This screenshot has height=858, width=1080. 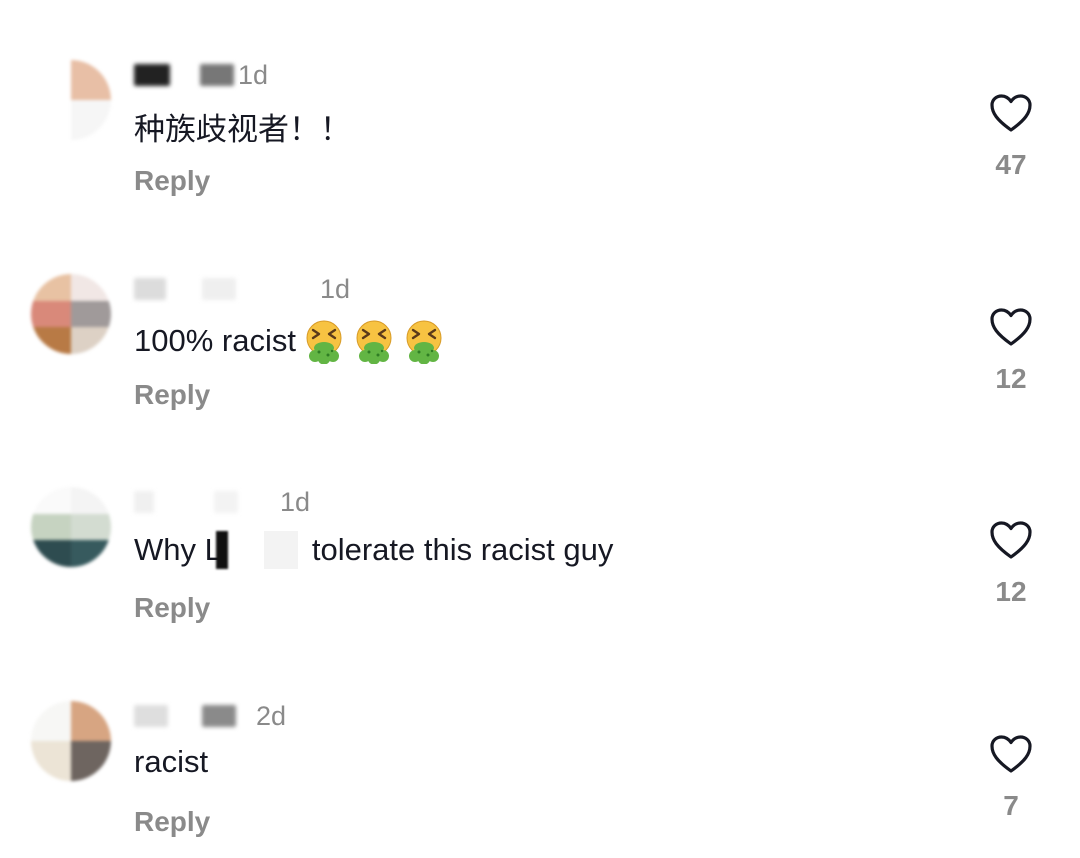 What do you see at coordinates (462, 549) in the screenshot?
I see `comment-text-end: tolerate this racist guy` at bounding box center [462, 549].